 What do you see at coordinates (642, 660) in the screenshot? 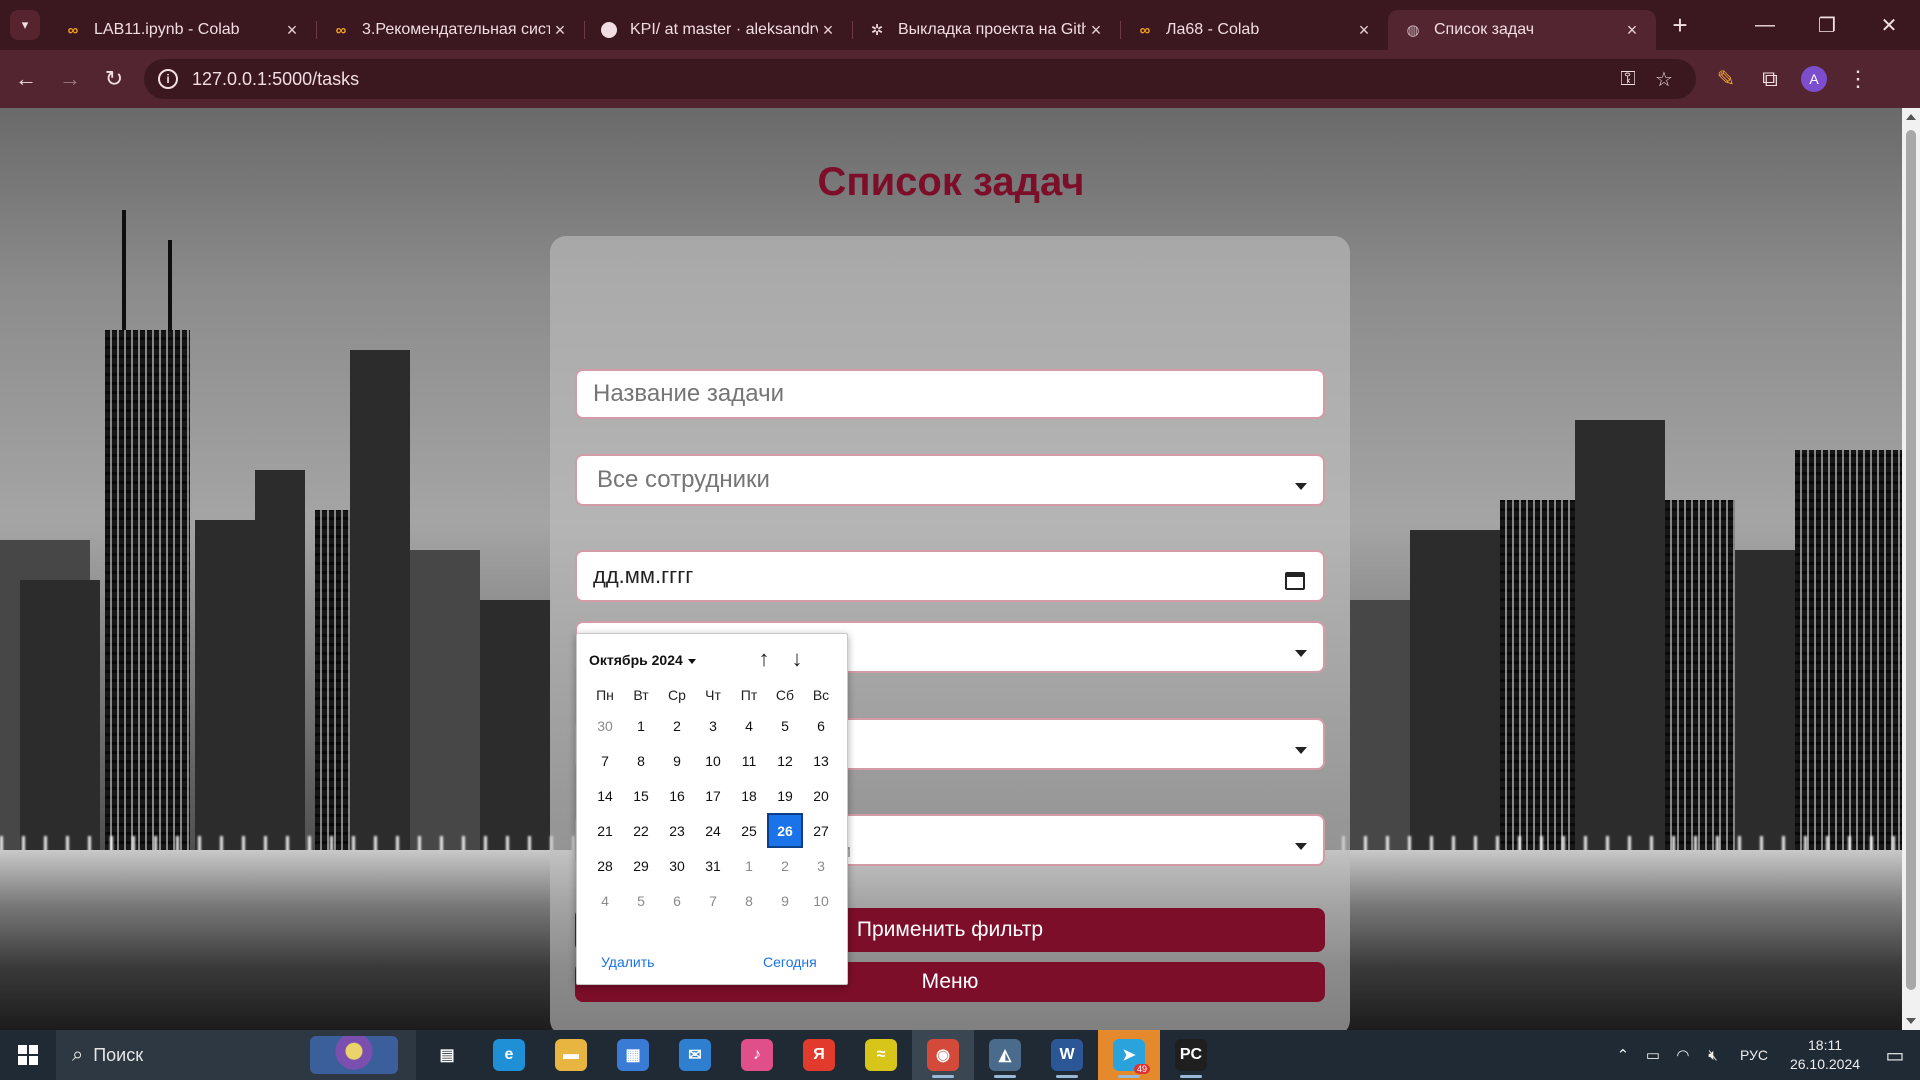
I see `month-year-dropdown: Октябрь 2024` at bounding box center [642, 660].